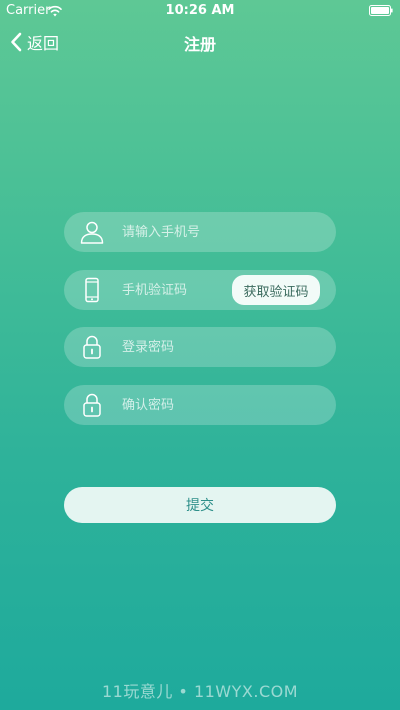 This screenshot has height=710, width=400. I want to click on battery-icon, so click(381, 10).